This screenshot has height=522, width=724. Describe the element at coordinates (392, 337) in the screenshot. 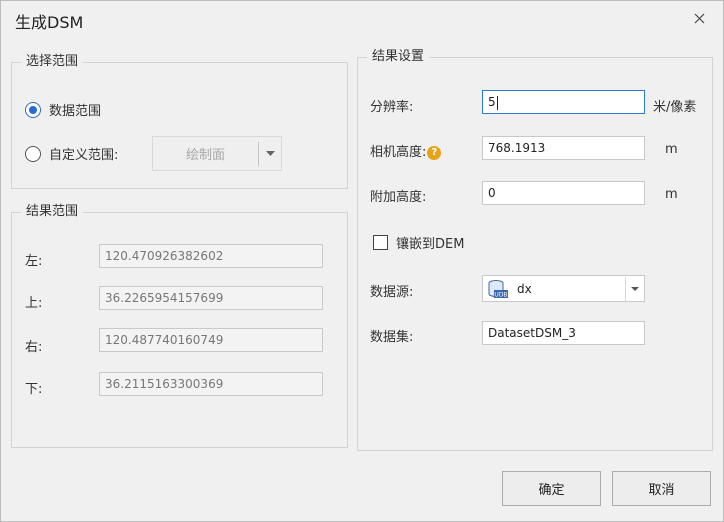

I see `dataset-label: 数据集:` at that location.